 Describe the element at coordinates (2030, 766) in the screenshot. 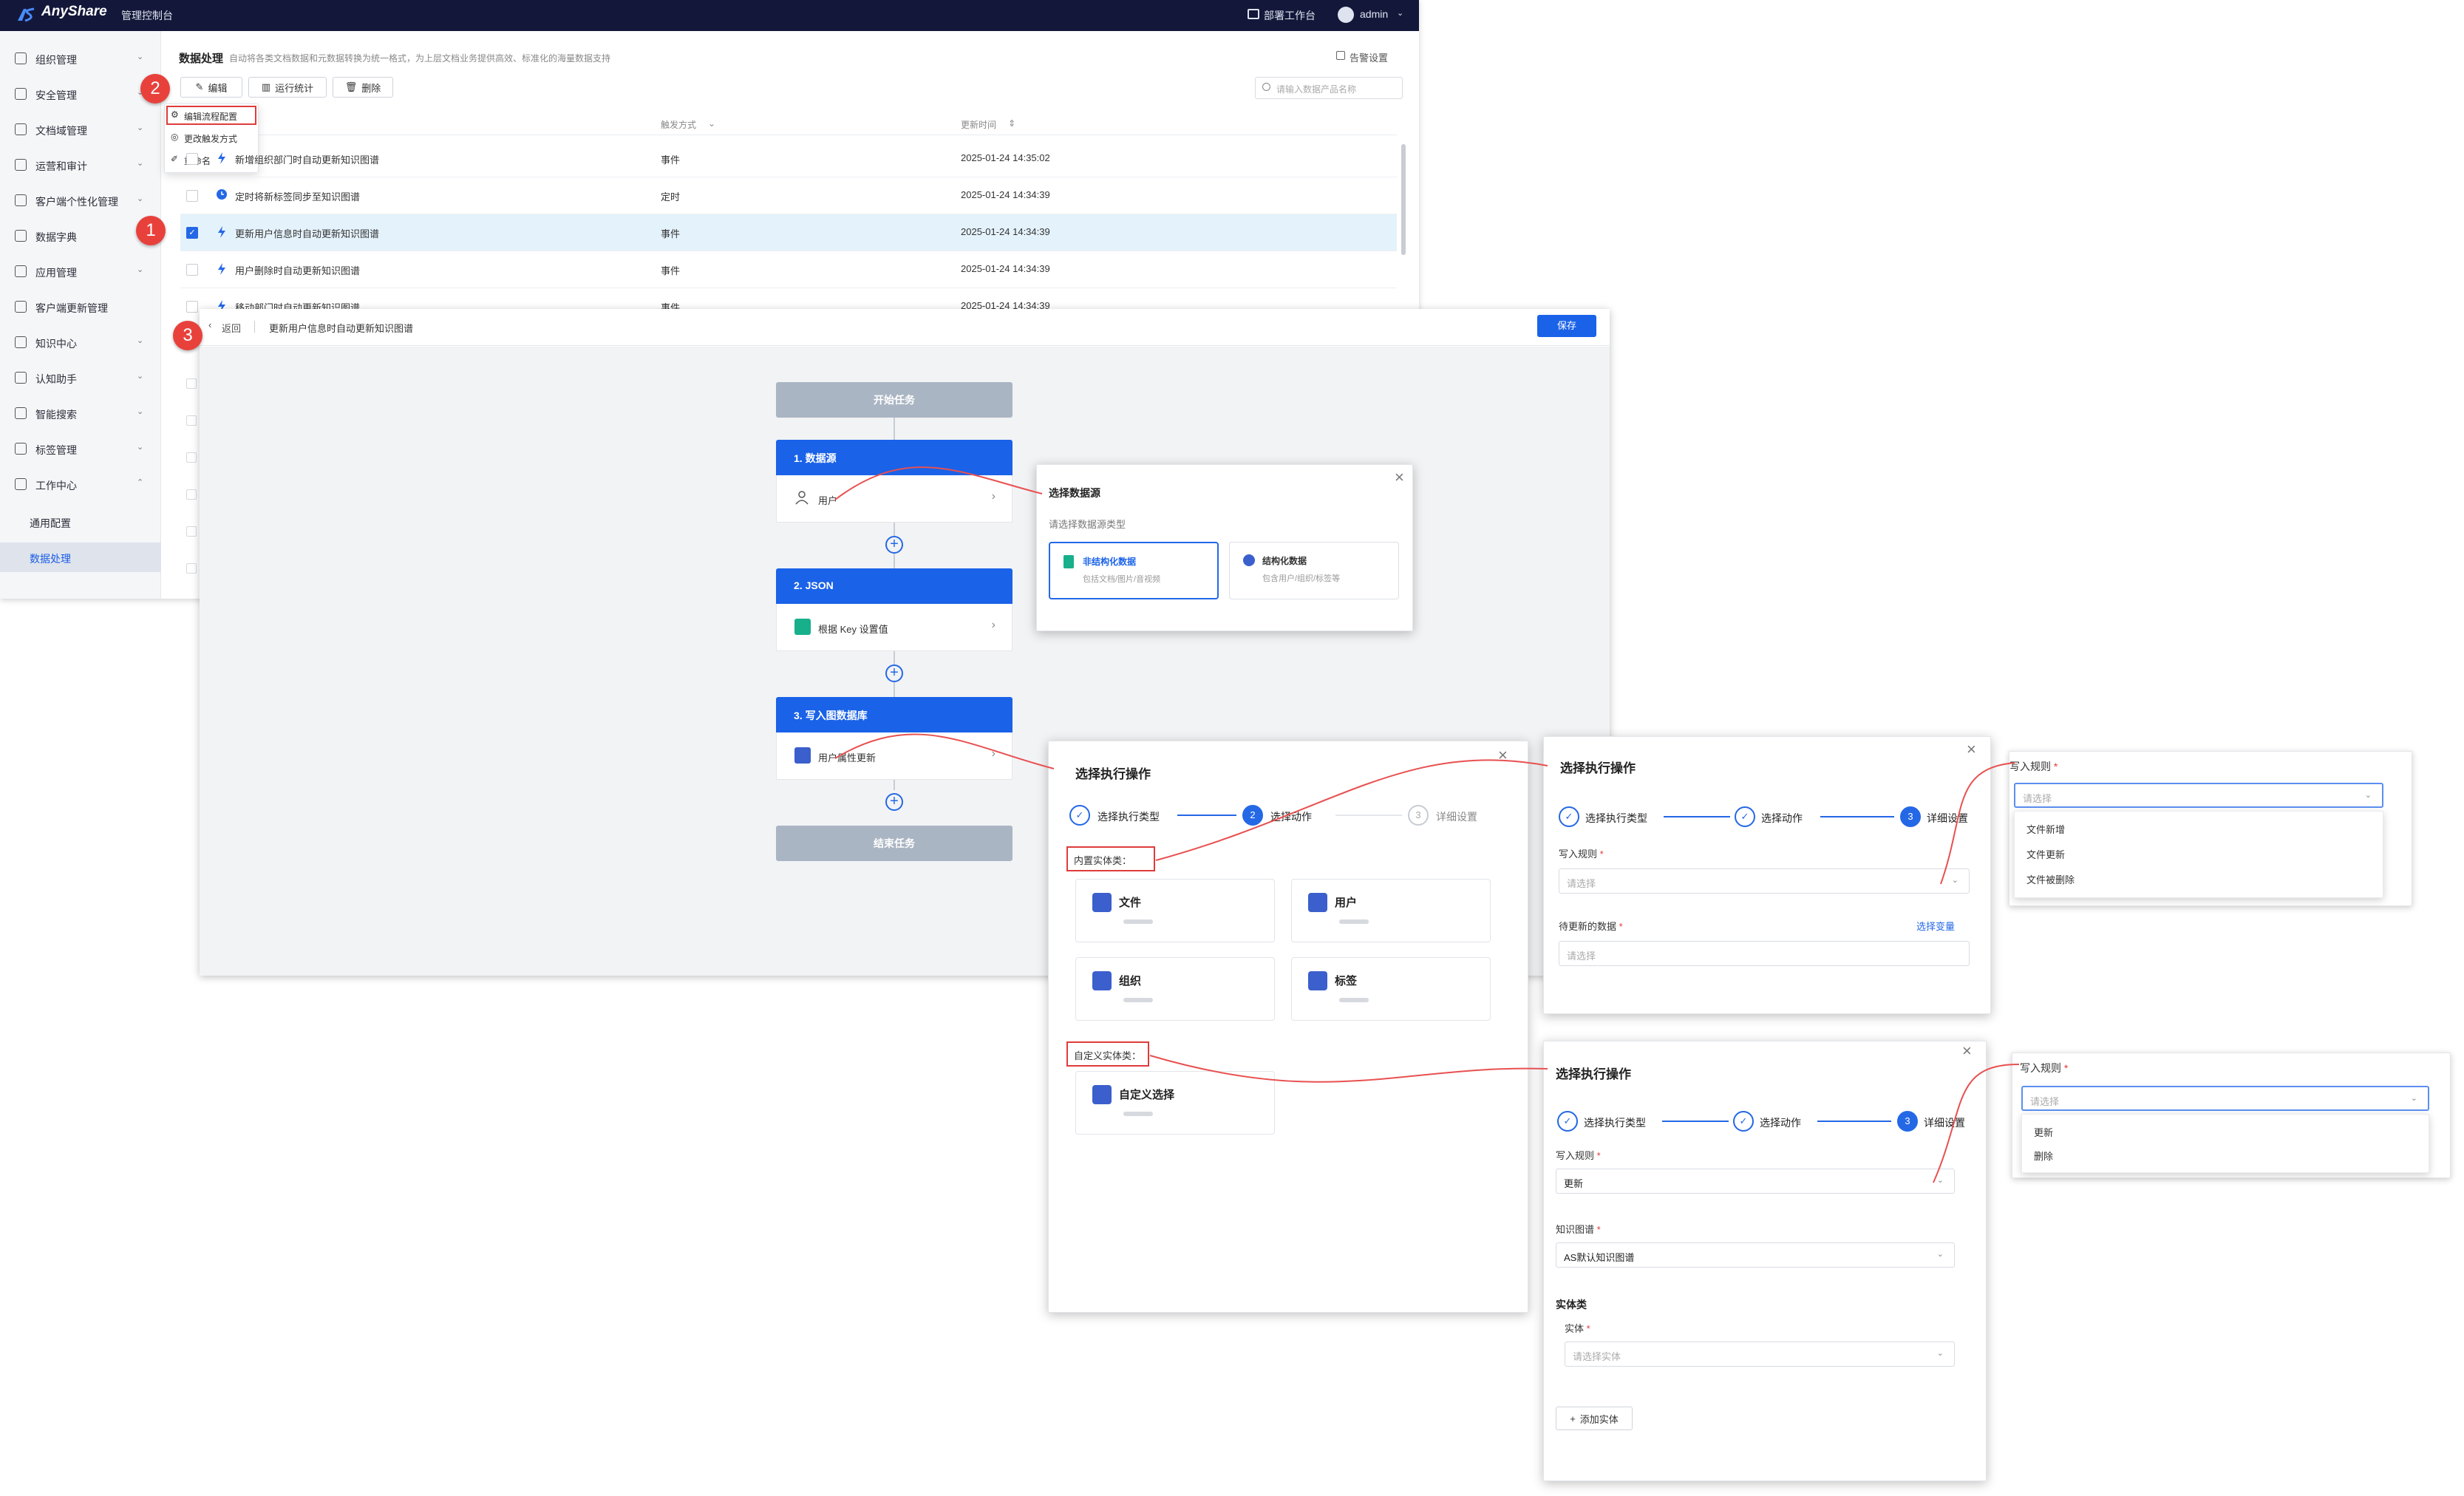

I see `dropdown-1-label-text: 写入规则` at that location.